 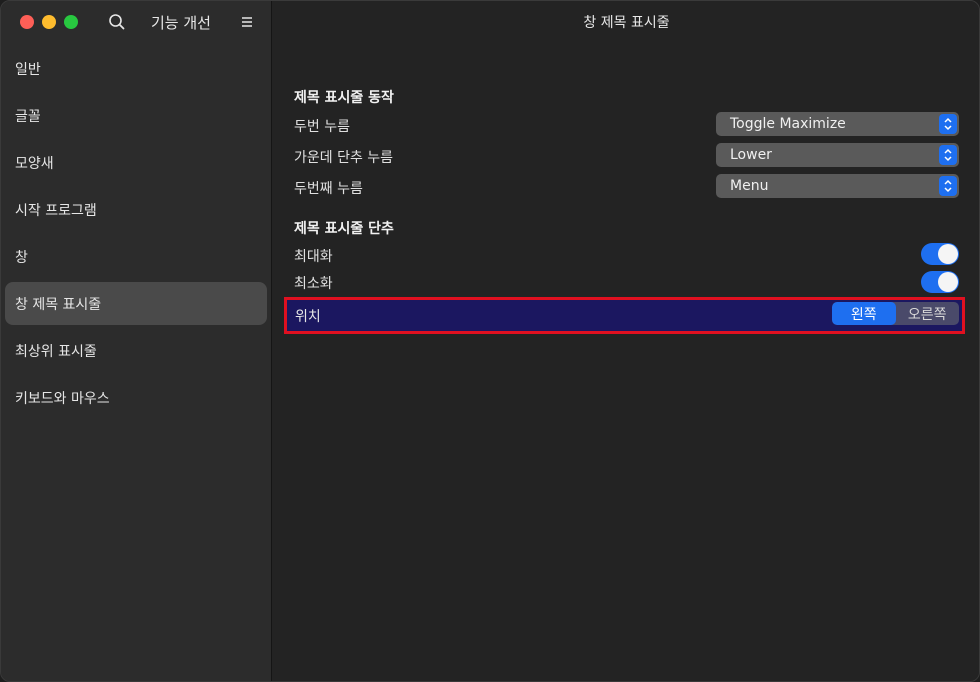 I want to click on secondary-click-value: Menu, so click(x=749, y=186).